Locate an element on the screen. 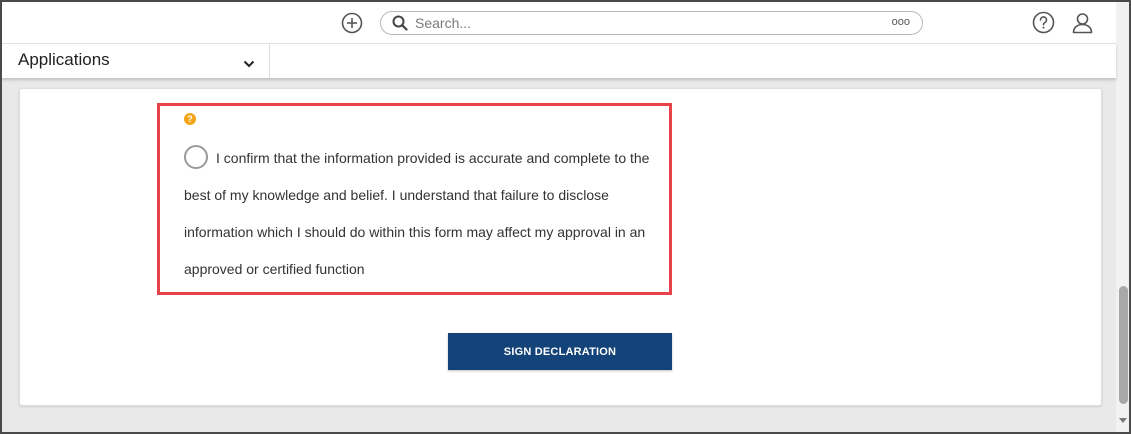 This screenshot has height=434, width=1131. chevron-down-icon is located at coordinates (249, 62).